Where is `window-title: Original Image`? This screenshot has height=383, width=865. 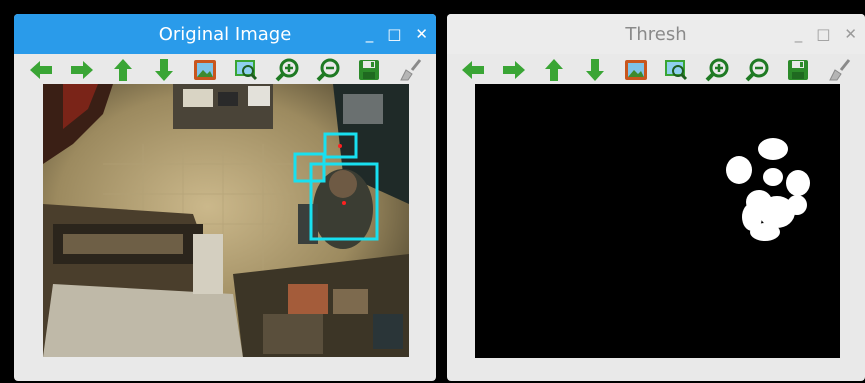 window-title: Original Image is located at coordinates (225, 34).